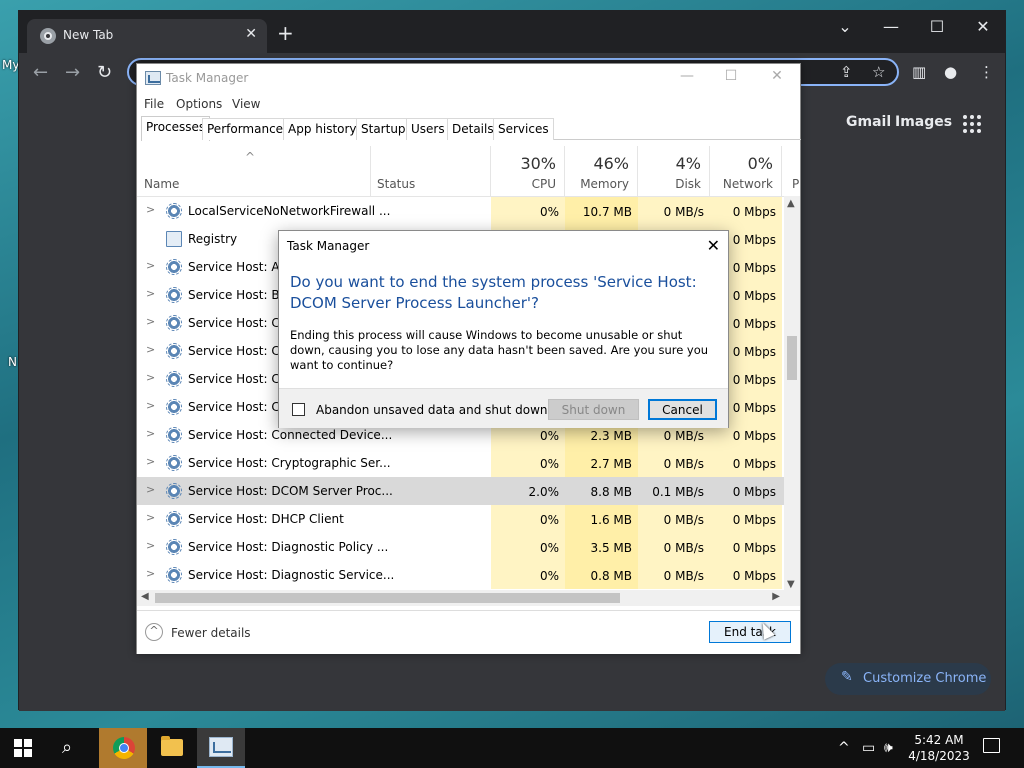 This screenshot has width=1024, height=768. I want to click on horizontal-scrollbar: ◀ ▶, so click(468, 598).